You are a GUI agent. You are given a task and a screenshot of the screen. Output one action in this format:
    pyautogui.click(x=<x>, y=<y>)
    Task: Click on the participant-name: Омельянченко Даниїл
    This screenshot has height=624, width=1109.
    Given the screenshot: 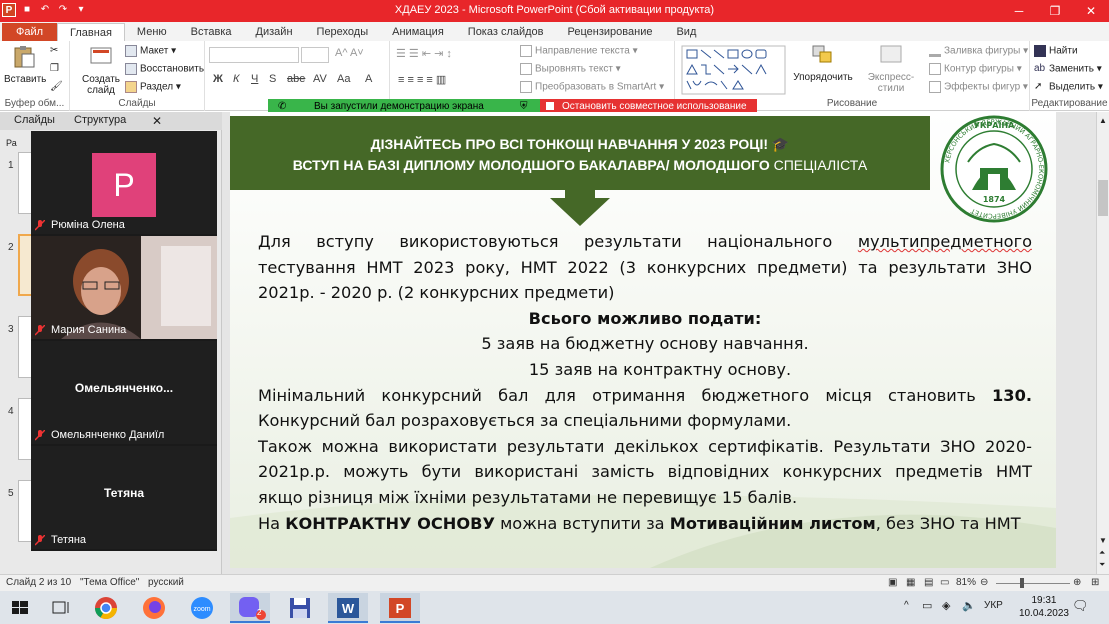 What is the action you would take?
    pyautogui.click(x=108, y=435)
    